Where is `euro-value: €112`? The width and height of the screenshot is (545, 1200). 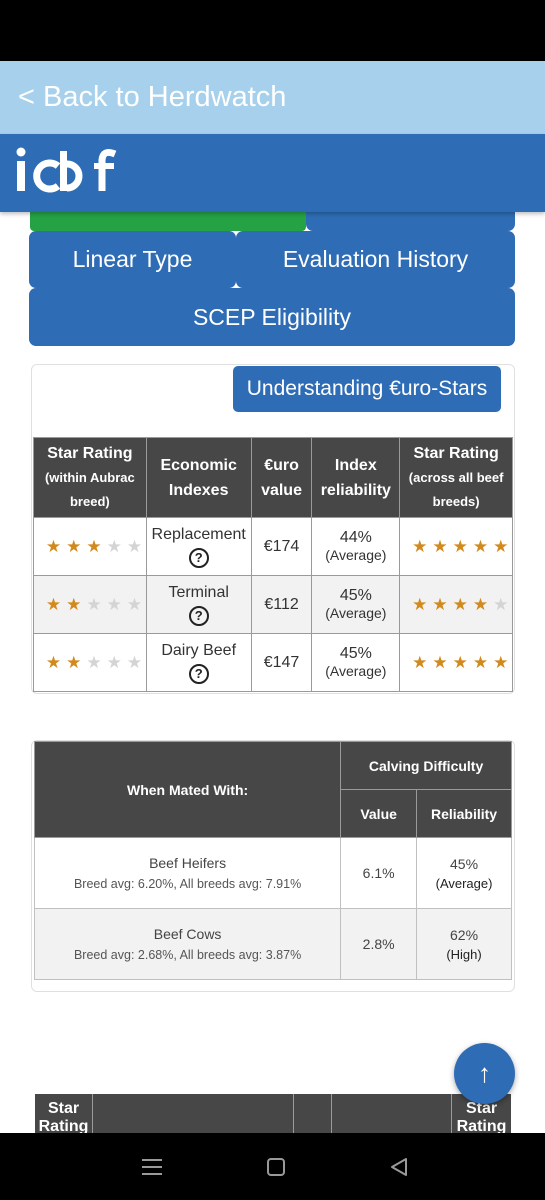 euro-value: €112 is located at coordinates (281, 604).